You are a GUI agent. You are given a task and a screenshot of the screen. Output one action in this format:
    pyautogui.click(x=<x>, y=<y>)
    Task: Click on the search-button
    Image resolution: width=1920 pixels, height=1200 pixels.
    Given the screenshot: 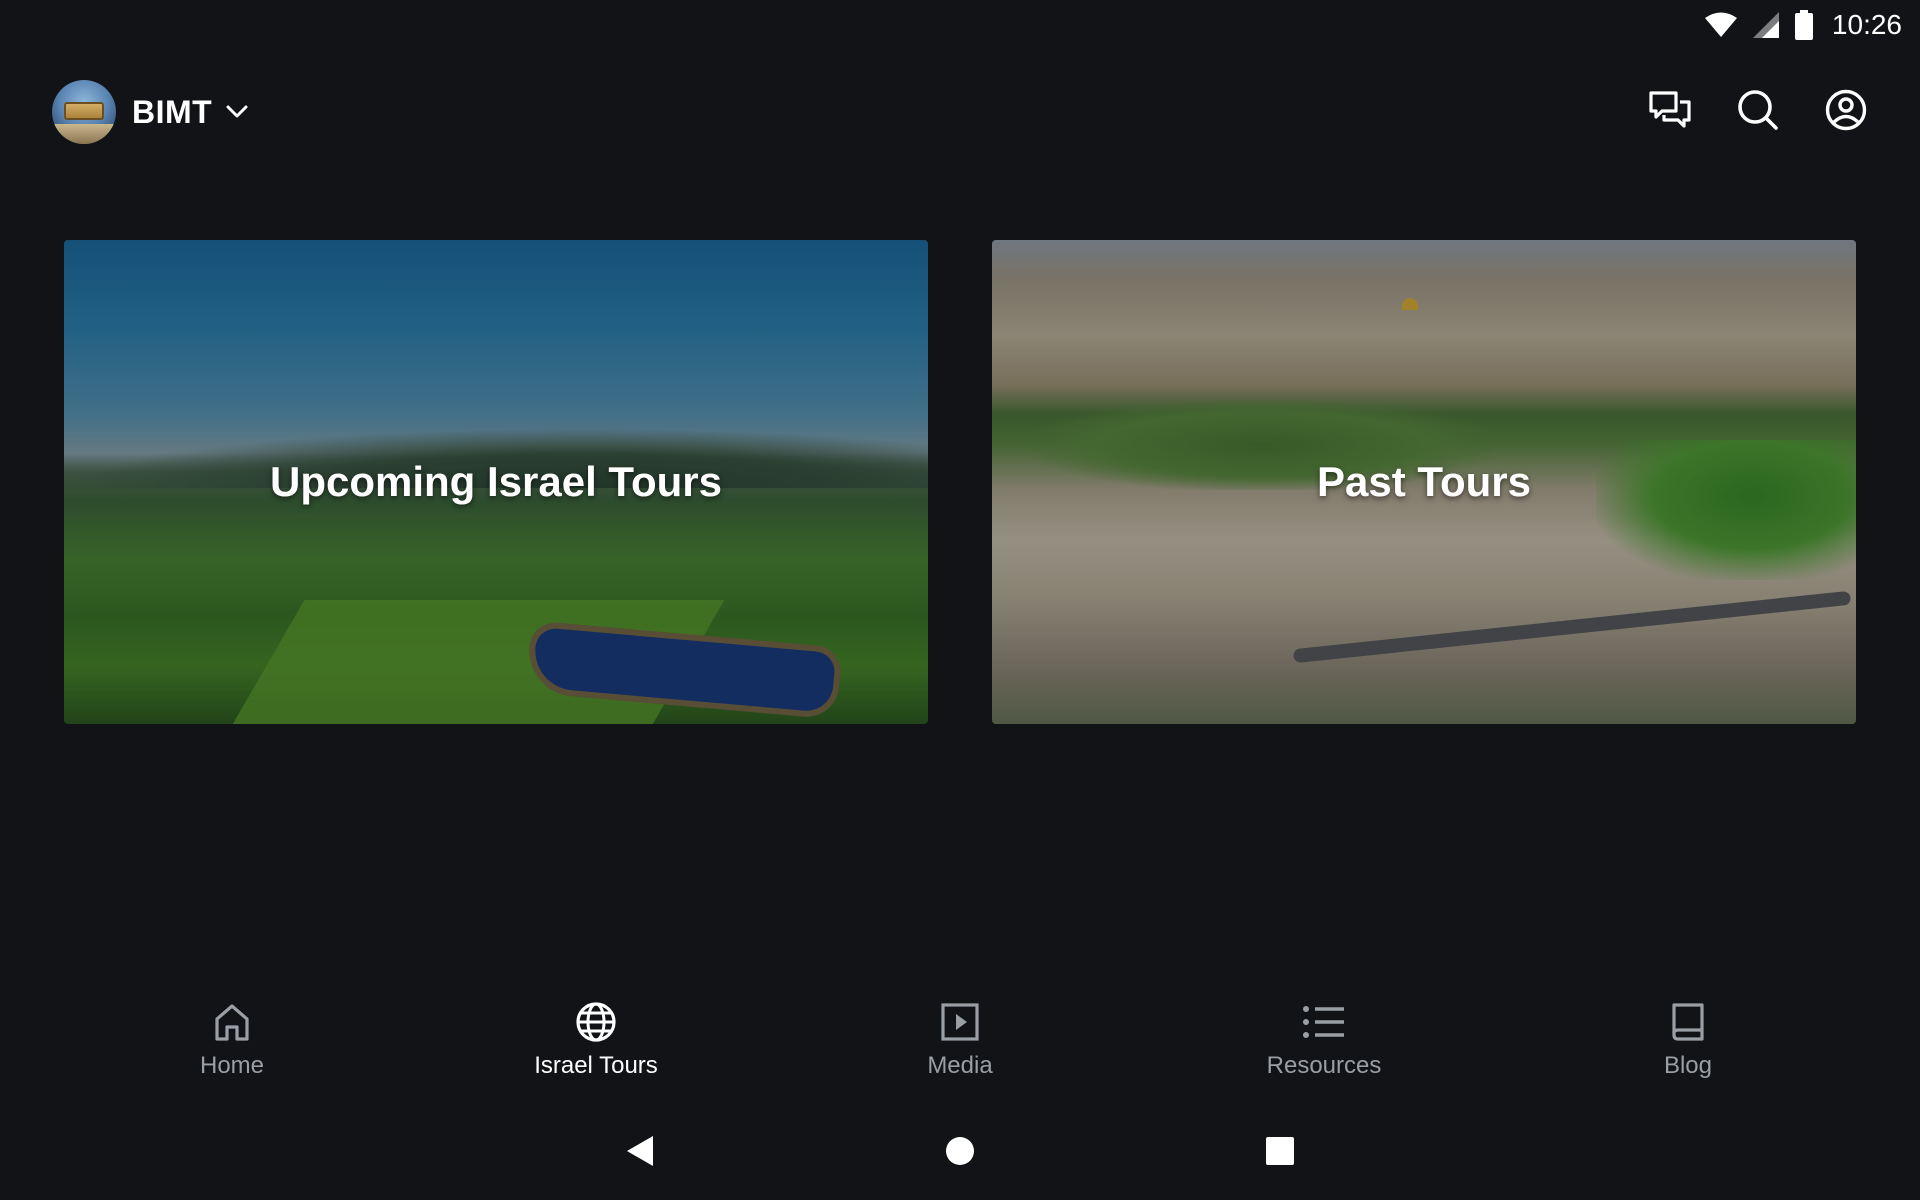 What is the action you would take?
    pyautogui.click(x=1758, y=112)
    